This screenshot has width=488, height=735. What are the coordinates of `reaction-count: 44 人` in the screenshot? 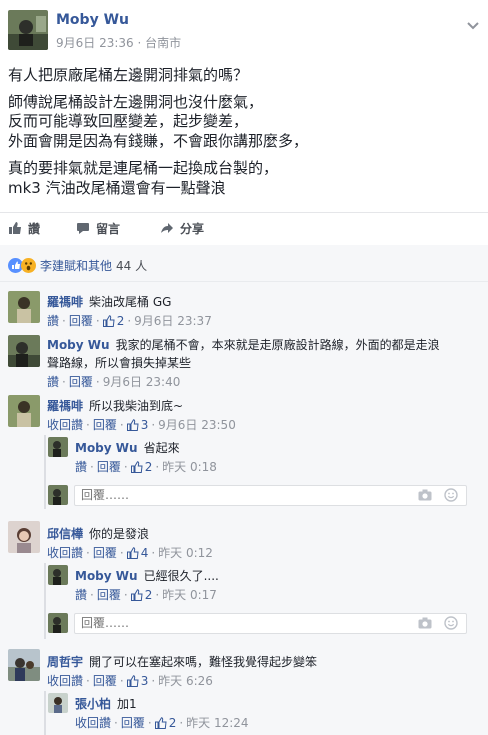 It's located at (131, 266).